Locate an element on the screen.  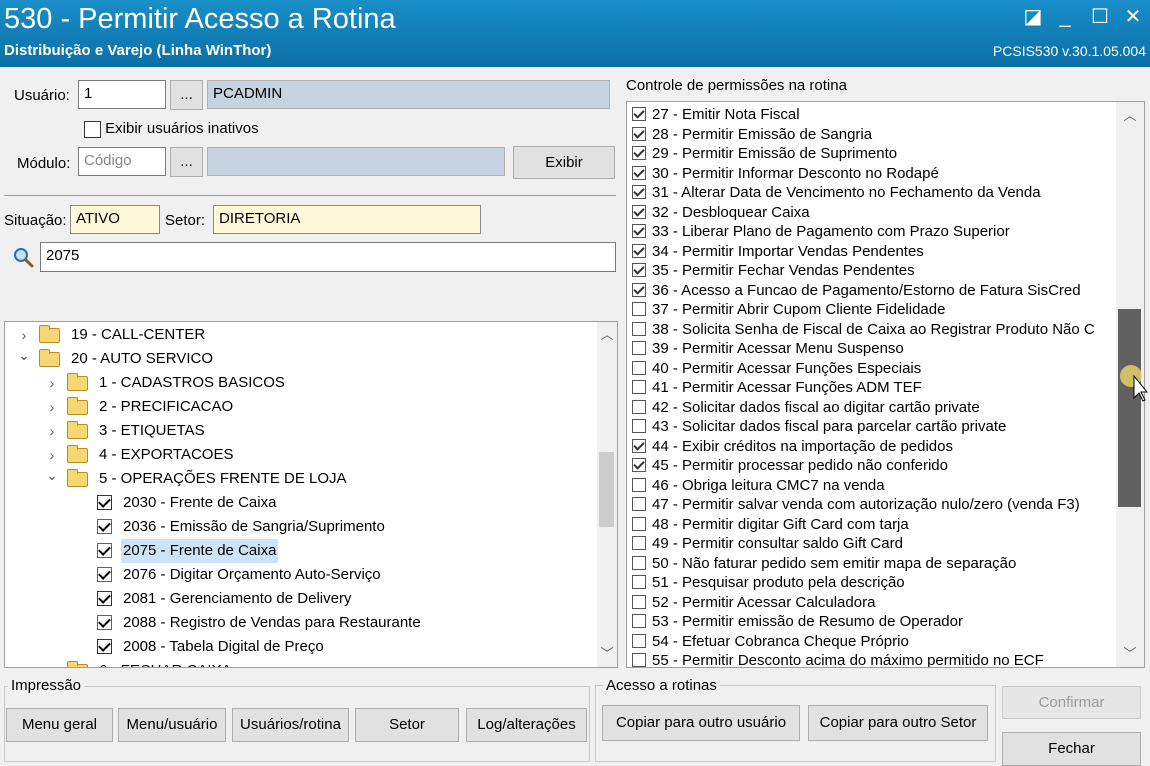
search-input: 2075 is located at coordinates (328, 257).